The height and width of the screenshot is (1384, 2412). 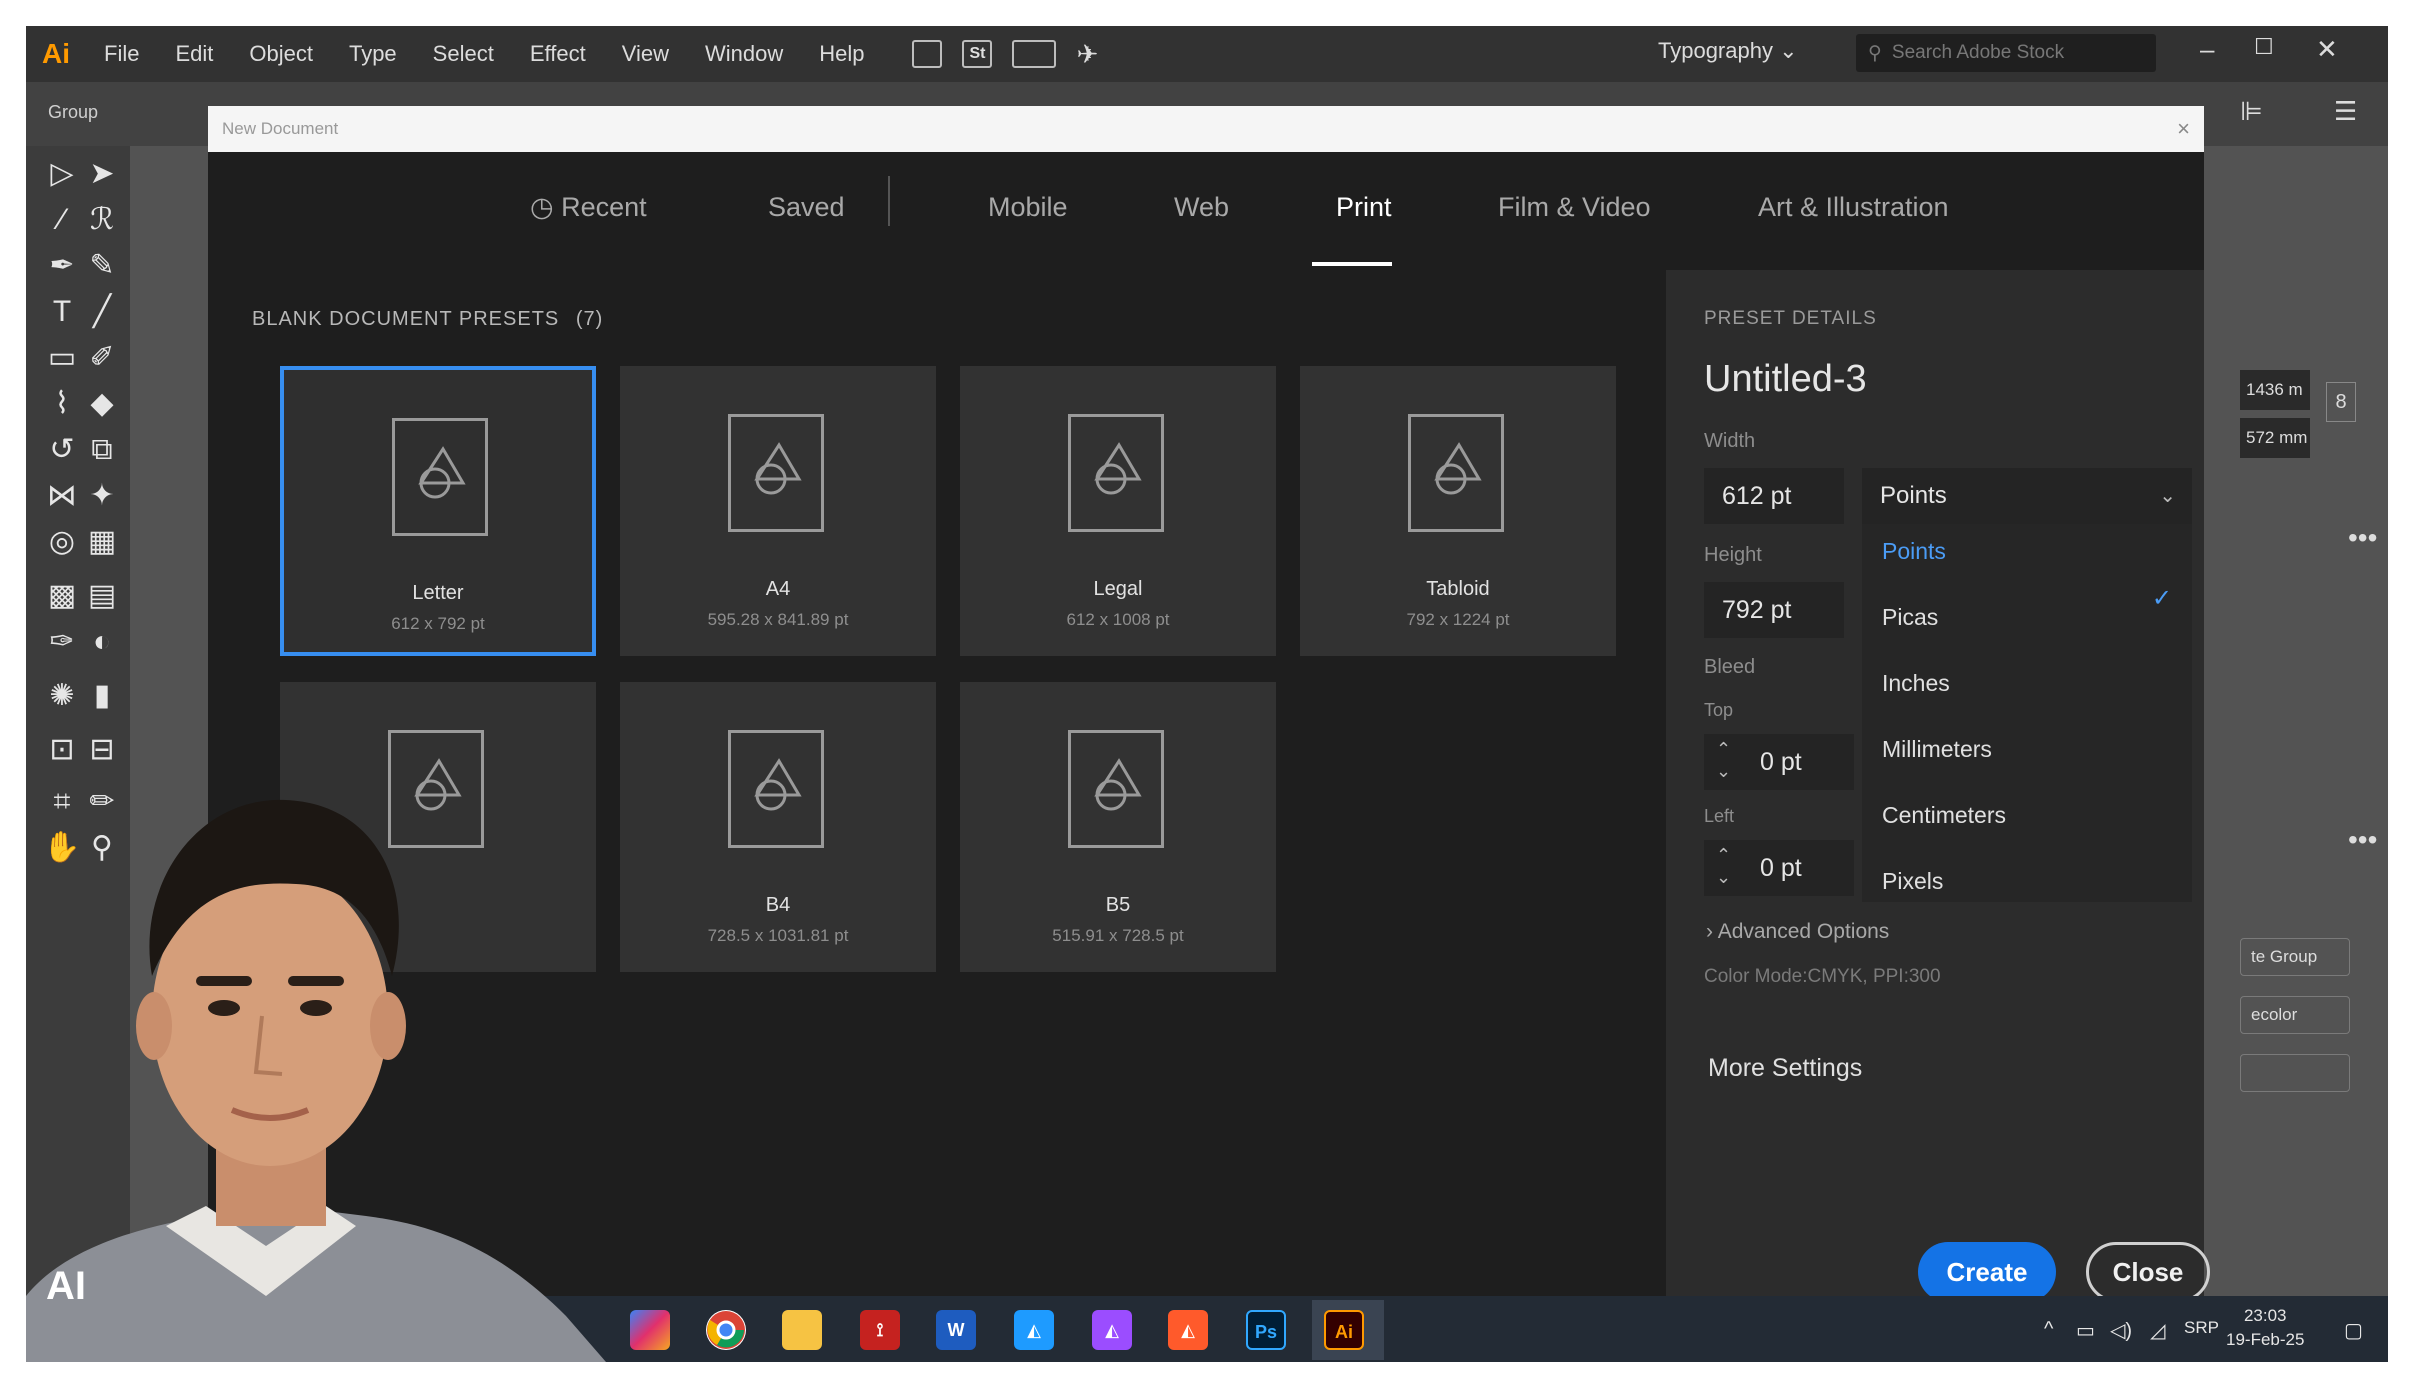 I want to click on right-field-2: 572 mm, so click(x=2275, y=438).